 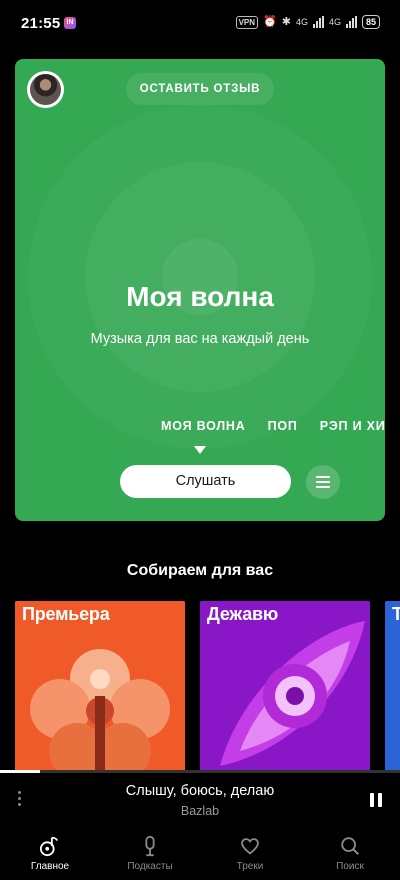 What do you see at coordinates (250, 846) in the screenshot?
I see `heart-icon` at bounding box center [250, 846].